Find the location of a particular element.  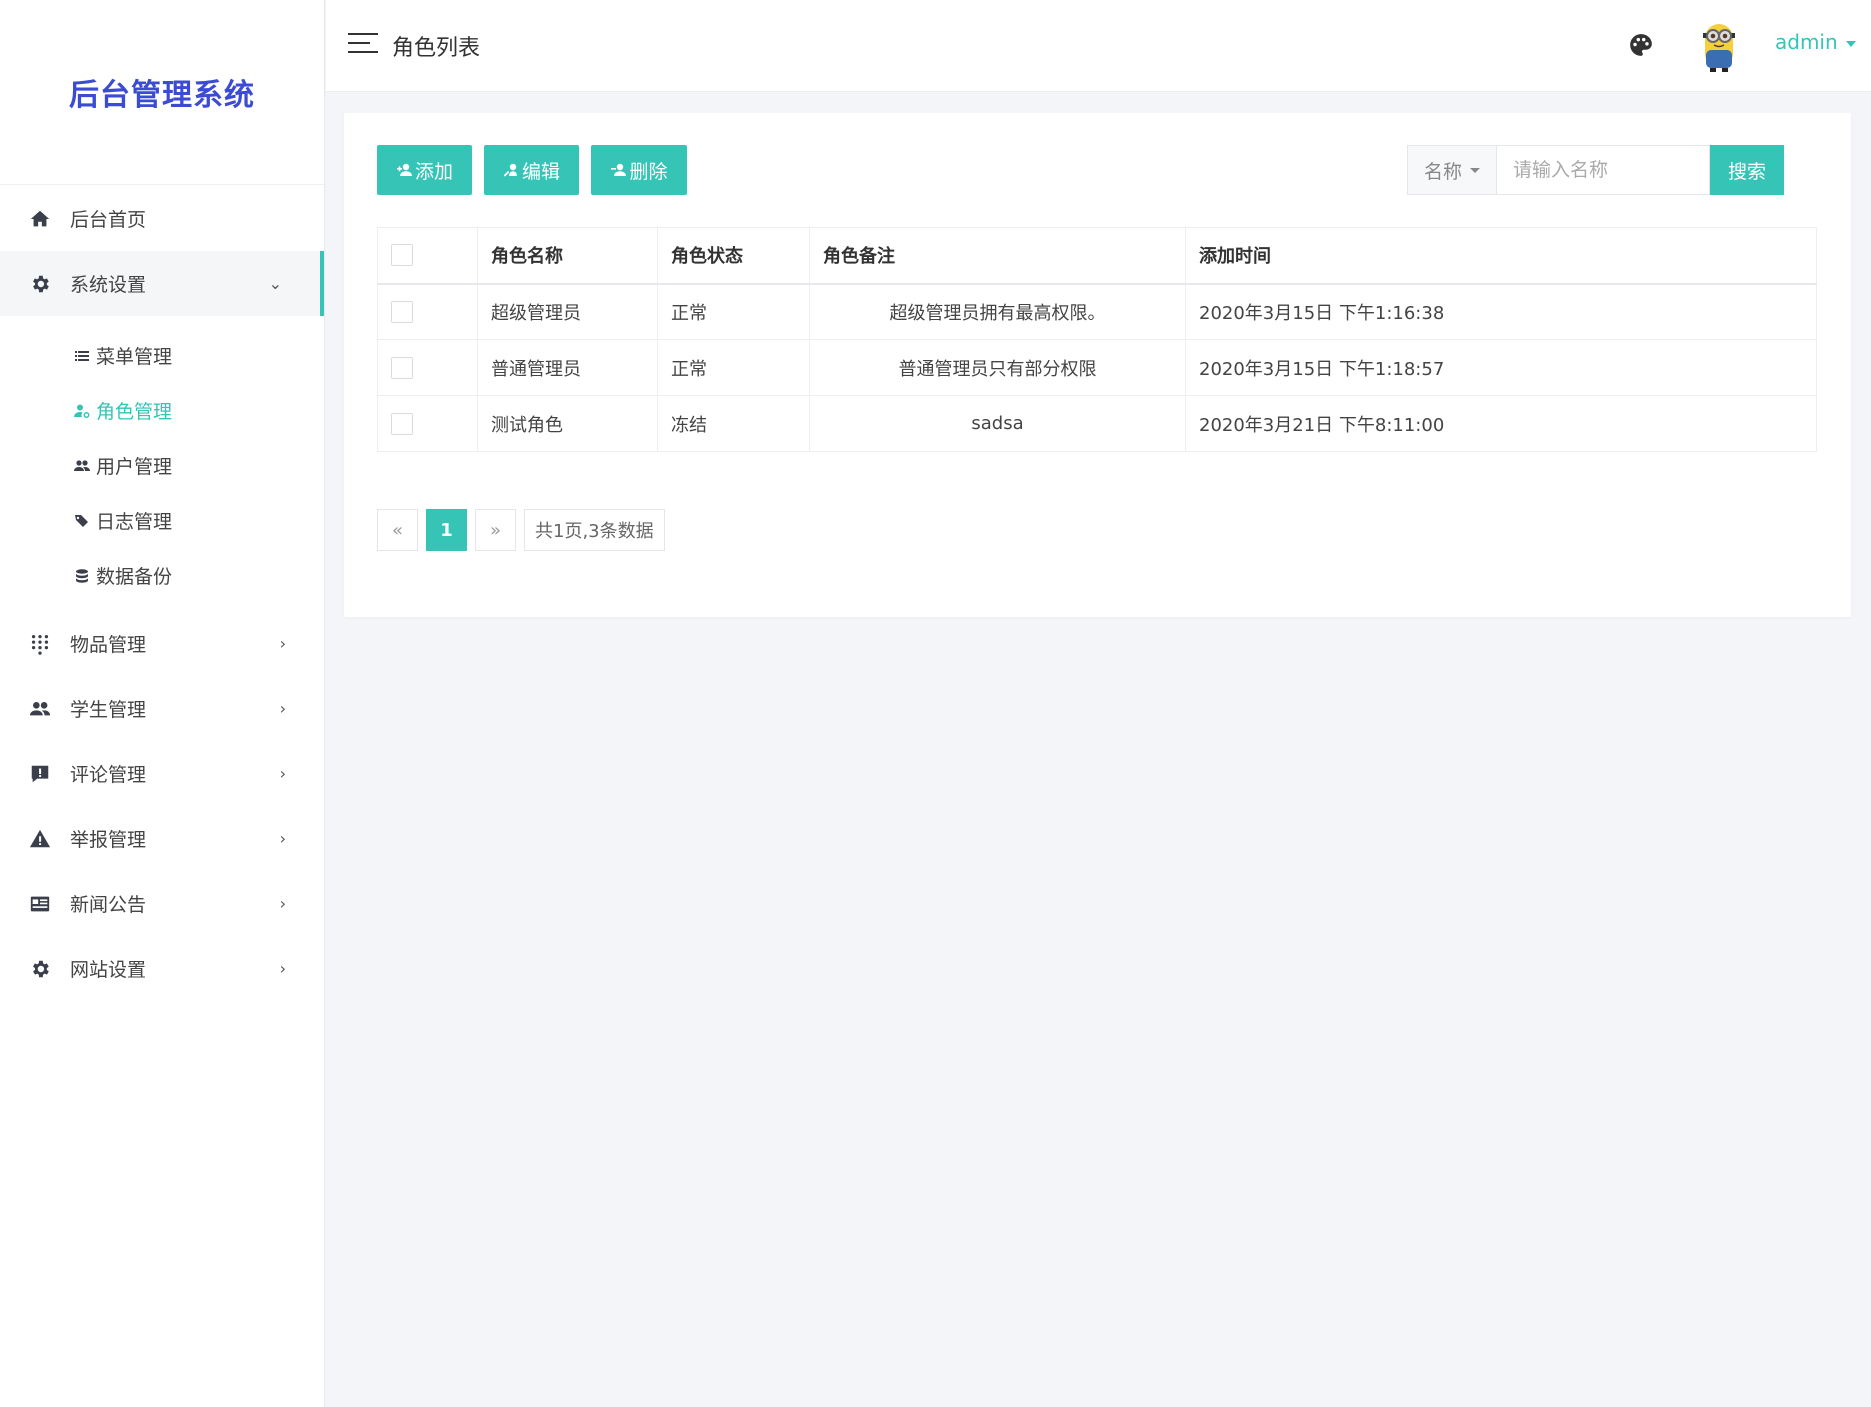

user-gear-icon is located at coordinates (82, 411).